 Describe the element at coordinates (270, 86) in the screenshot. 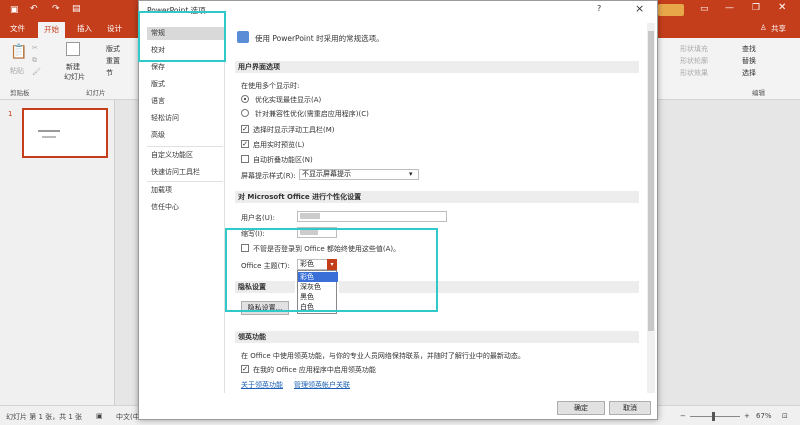

I see `multi-display-label: 在使用多个显示时:` at that location.